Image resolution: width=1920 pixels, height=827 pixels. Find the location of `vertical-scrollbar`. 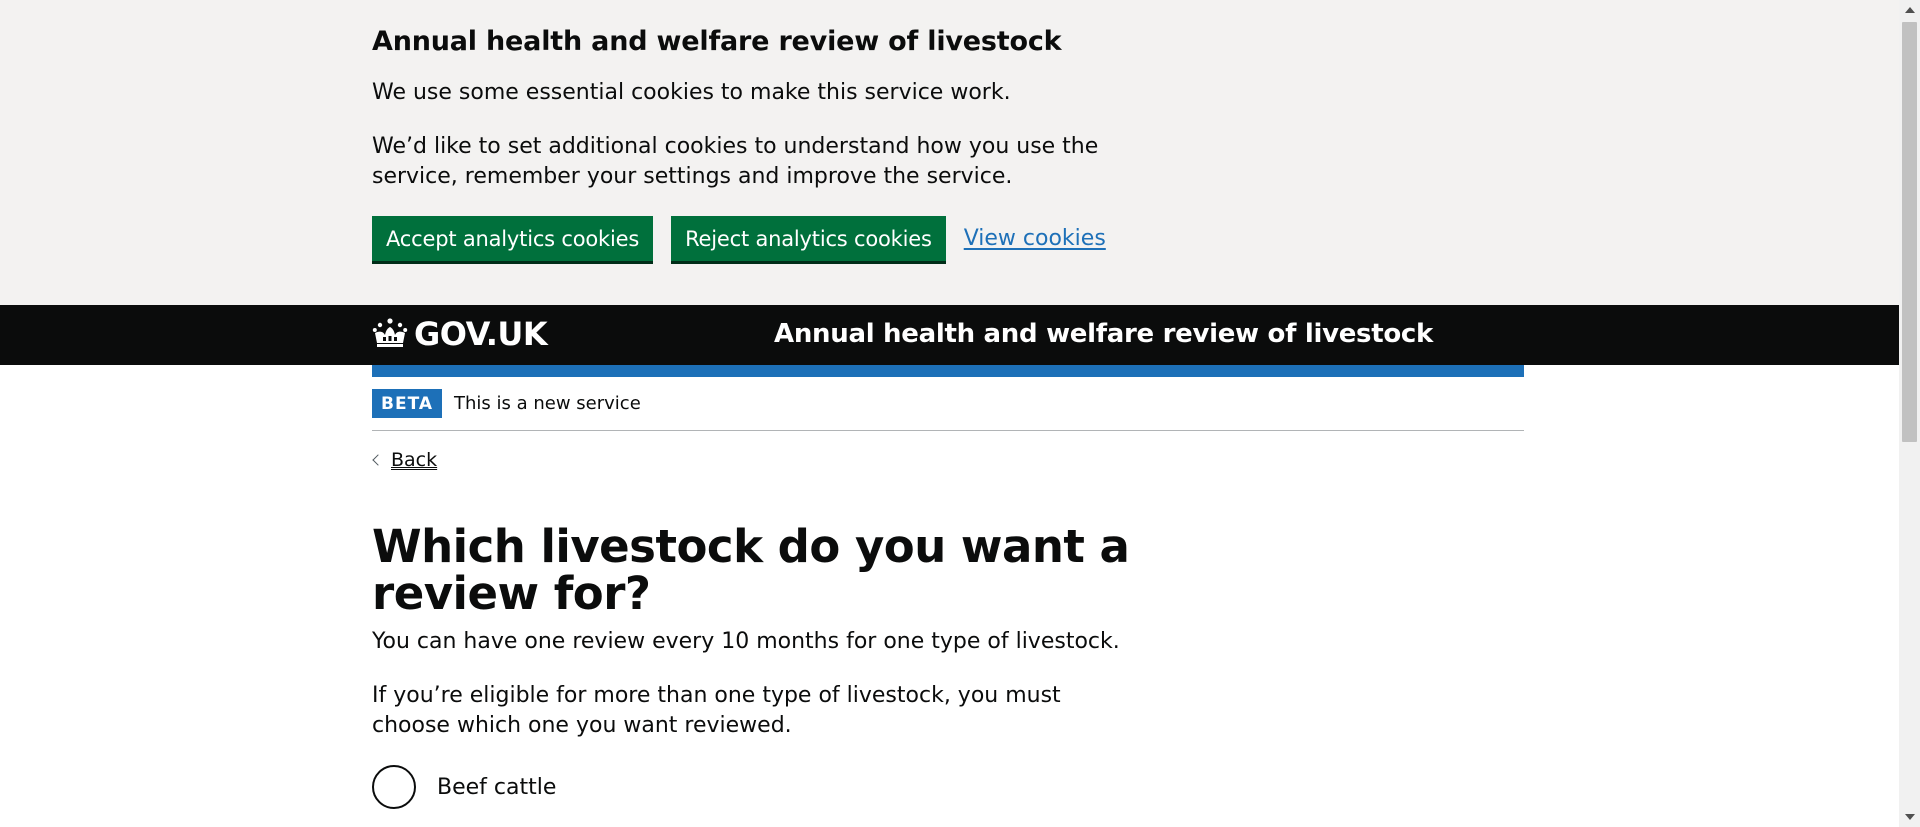

vertical-scrollbar is located at coordinates (1909, 413).